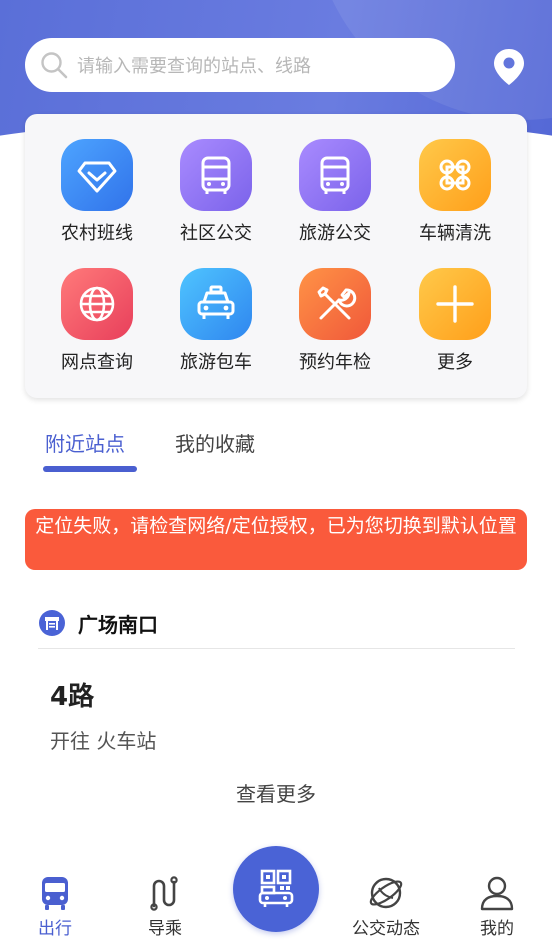 The width and height of the screenshot is (552, 950). I want to click on search-bar: 请输入需要查询的站点、线路, so click(240, 65).